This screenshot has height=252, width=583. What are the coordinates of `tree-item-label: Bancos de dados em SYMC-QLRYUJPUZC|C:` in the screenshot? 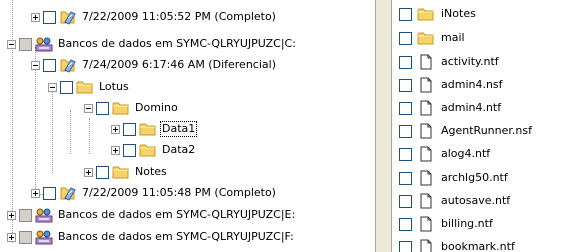 It's located at (177, 43).